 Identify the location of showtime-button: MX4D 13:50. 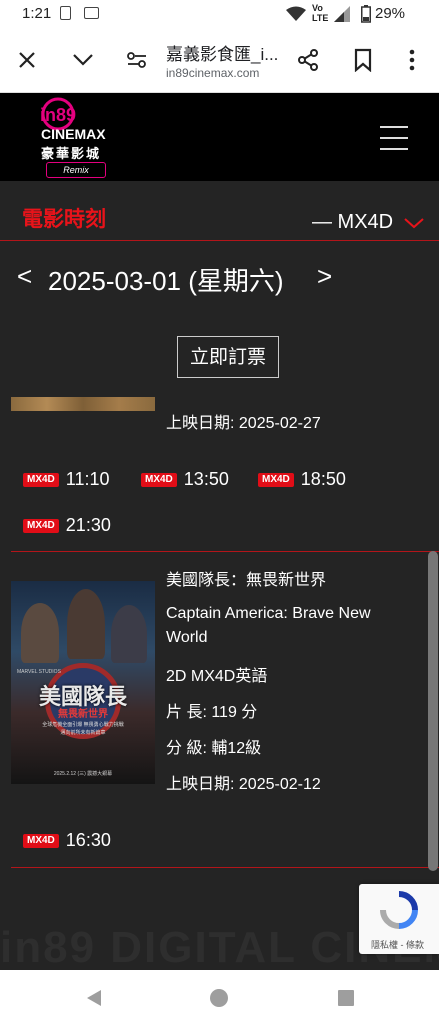
(185, 479).